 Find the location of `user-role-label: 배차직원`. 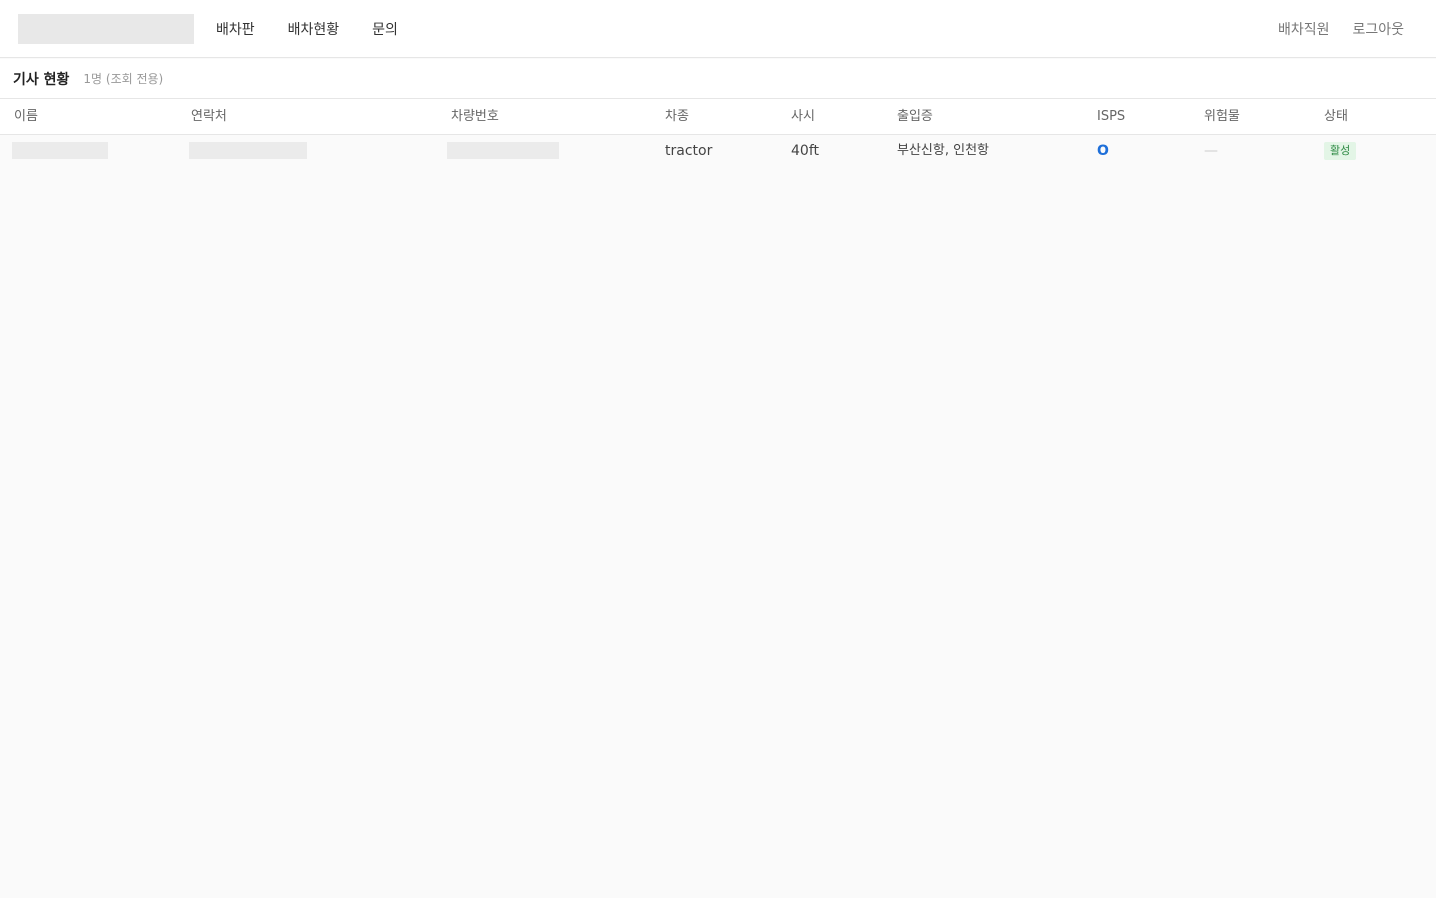

user-role-label: 배차직원 is located at coordinates (1303, 30).